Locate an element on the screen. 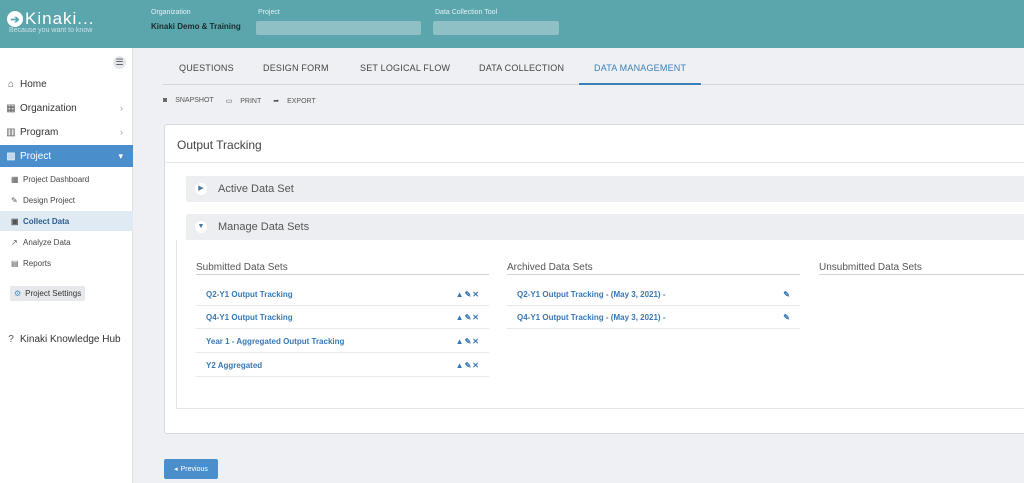 The width and height of the screenshot is (1024, 483). dashboard-icon: ▦ is located at coordinates (15, 179).